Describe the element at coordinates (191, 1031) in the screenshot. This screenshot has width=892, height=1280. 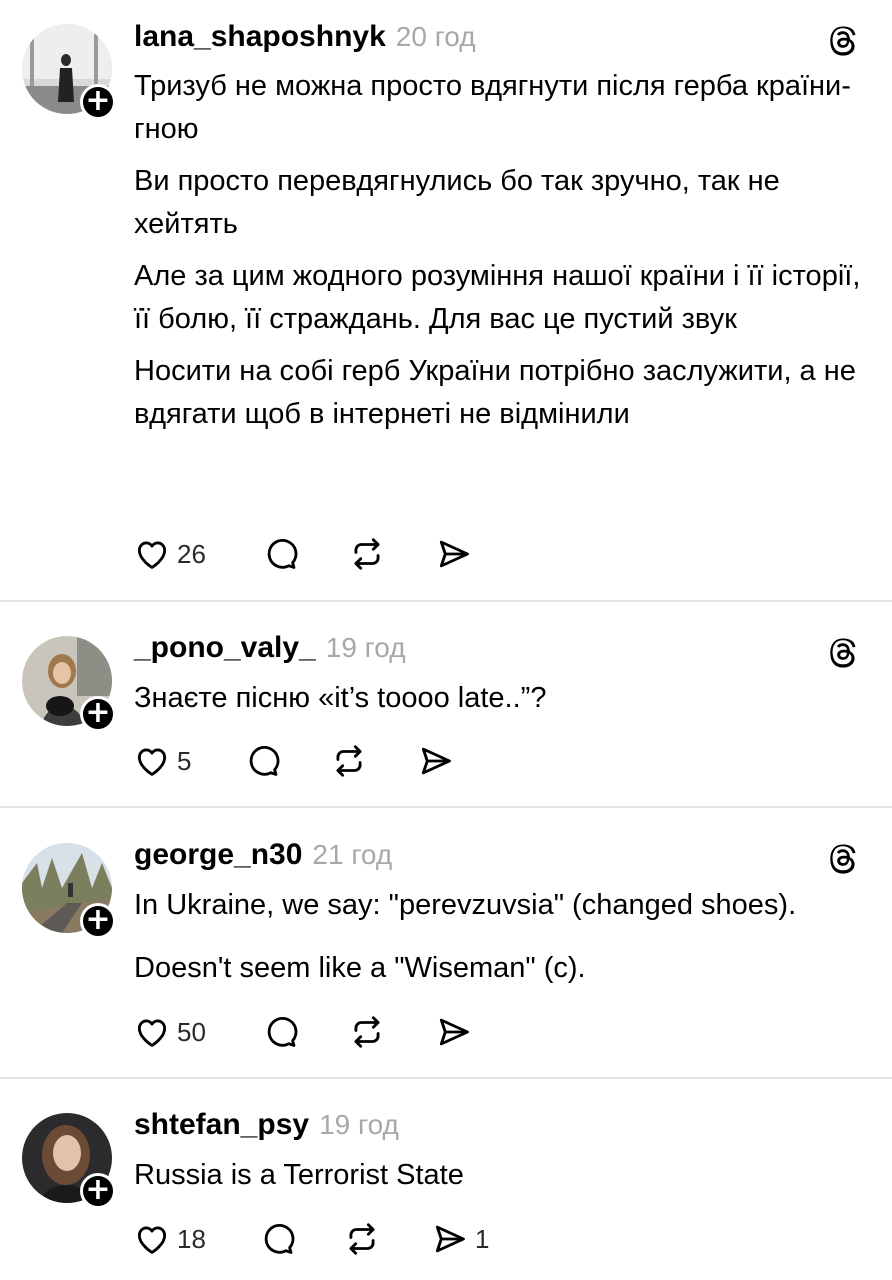
I see `like-count: 50` at that location.